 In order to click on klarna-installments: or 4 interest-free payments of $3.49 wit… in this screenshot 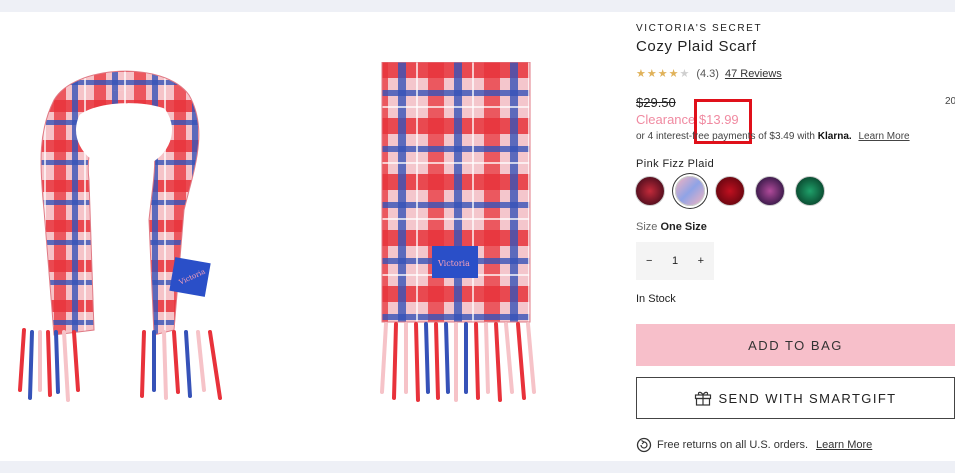, I will do `click(773, 136)`.